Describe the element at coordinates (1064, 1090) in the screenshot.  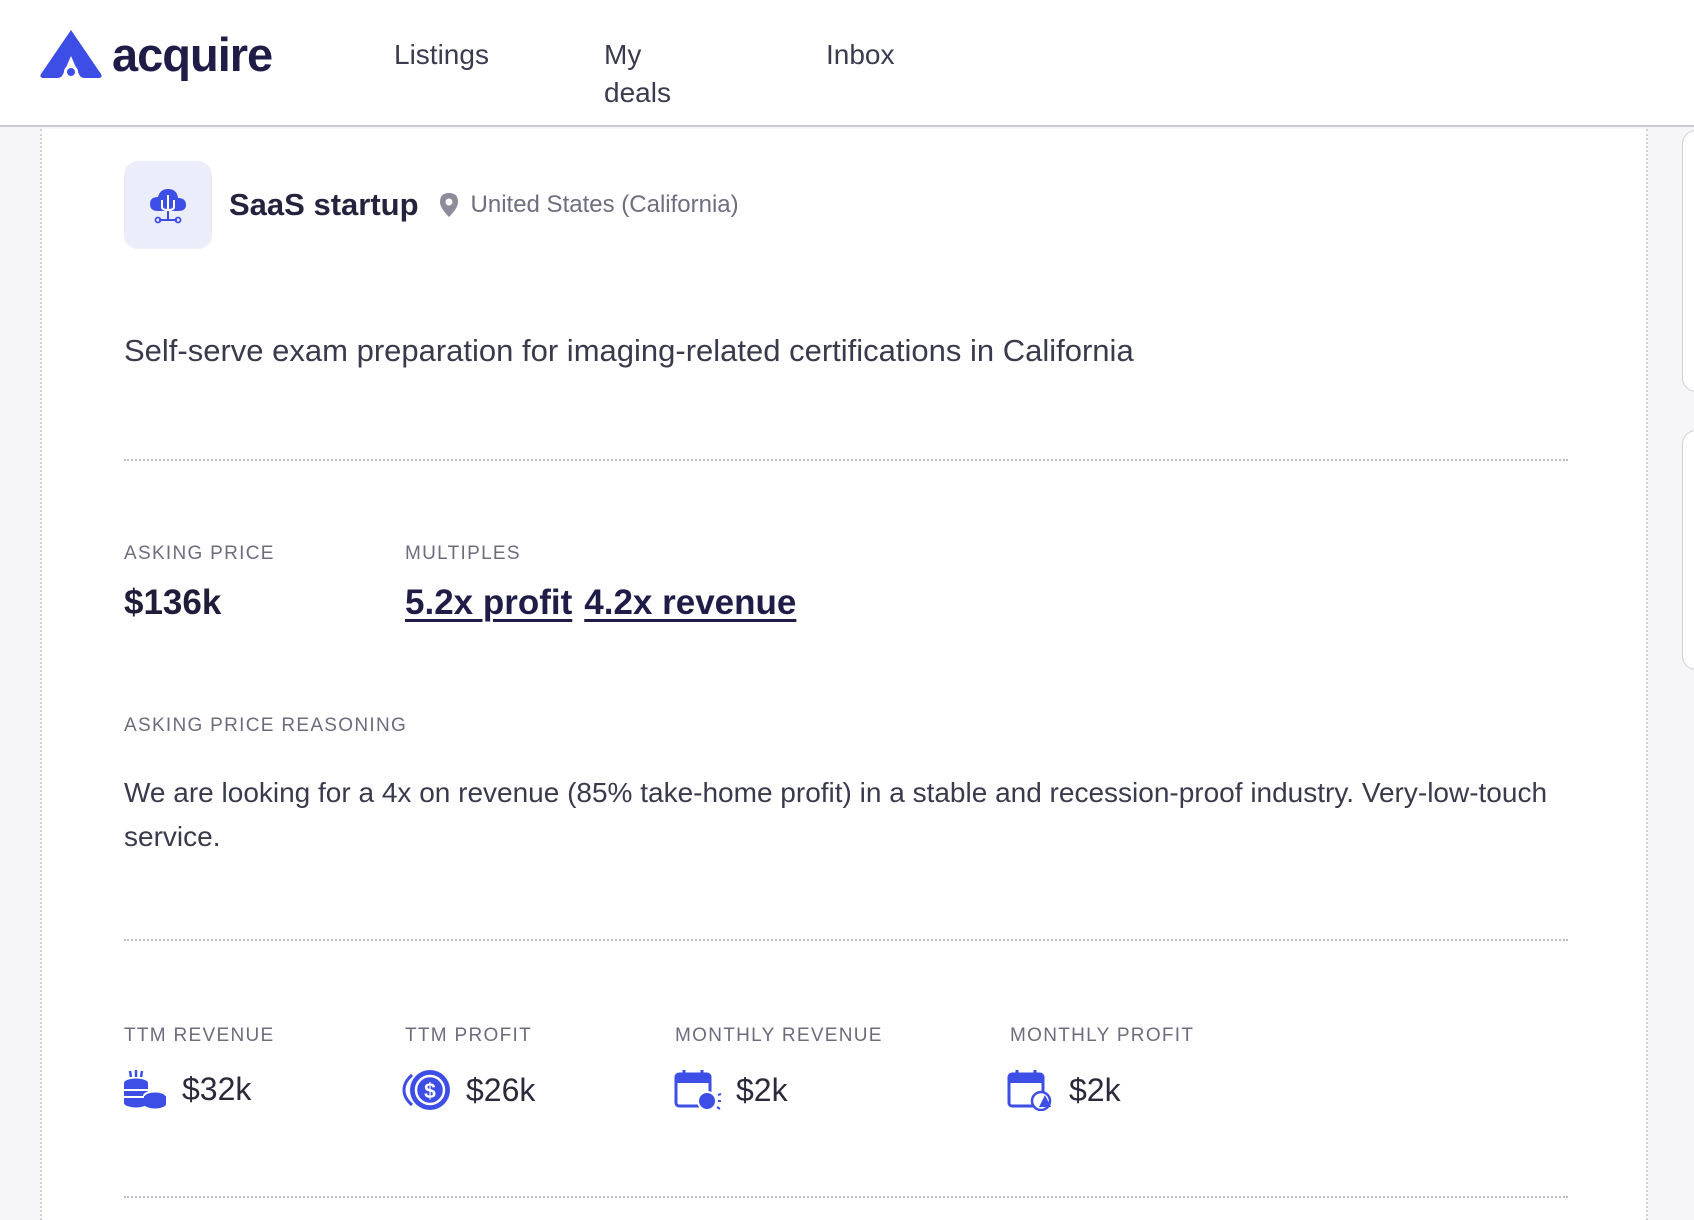
I see `monthly-profit-metric: $2k` at that location.